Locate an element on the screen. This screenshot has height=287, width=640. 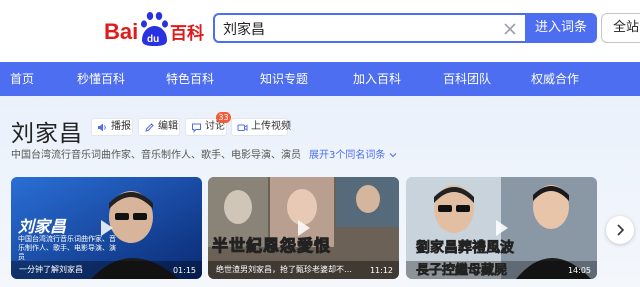
nav-item-home: 首页 is located at coordinates (22, 79).